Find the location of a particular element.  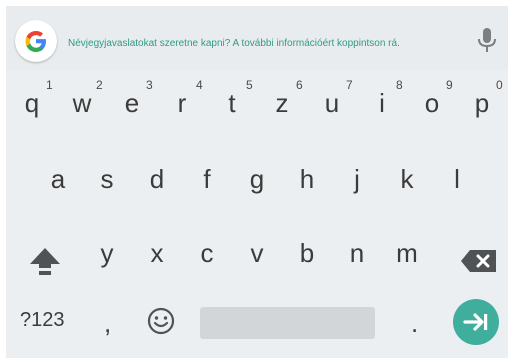

key-label: v is located at coordinates (257, 253).